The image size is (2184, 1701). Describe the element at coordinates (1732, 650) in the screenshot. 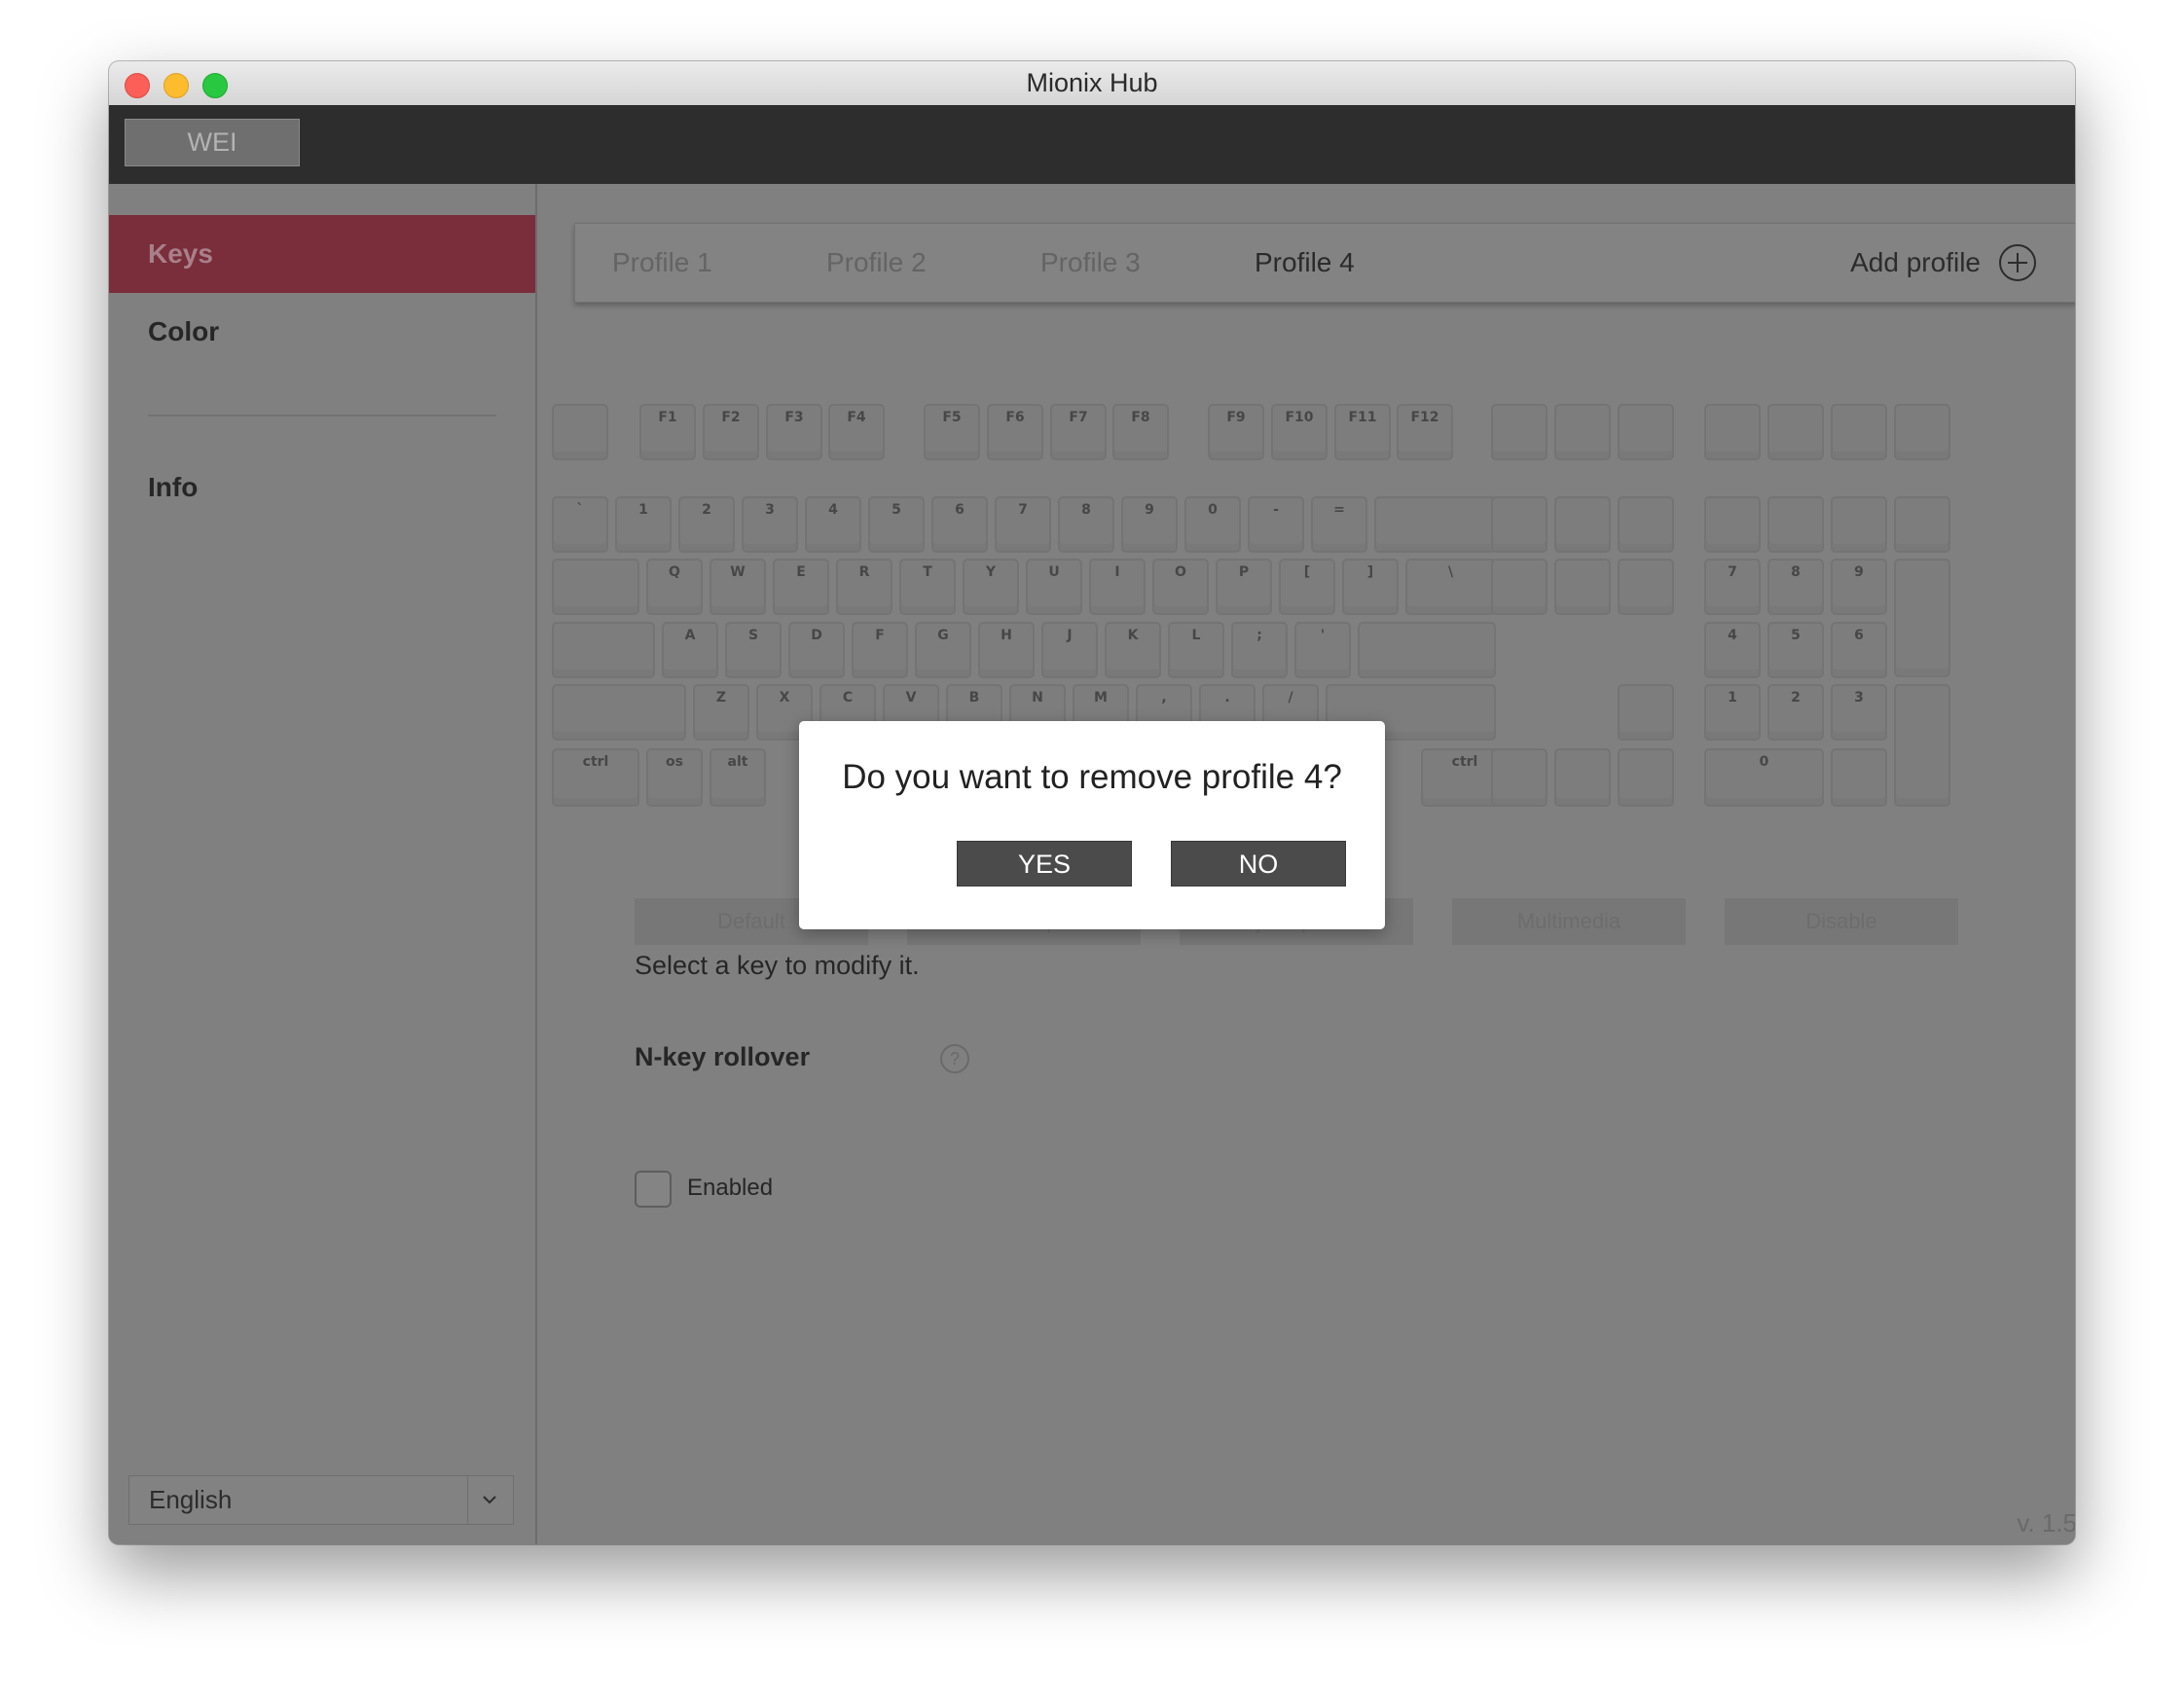

I see `keyboard-key: 4` at that location.